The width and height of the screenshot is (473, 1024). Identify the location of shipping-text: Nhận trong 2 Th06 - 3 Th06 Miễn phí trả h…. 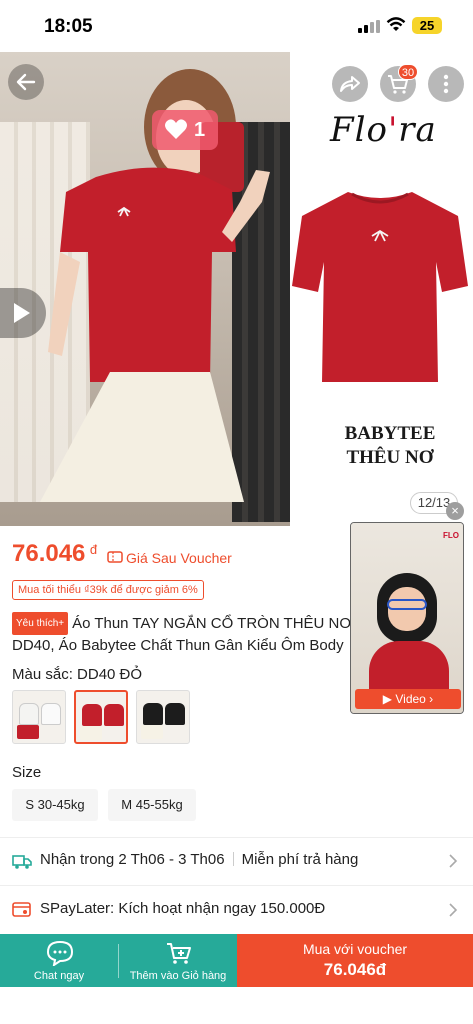
(199, 859).